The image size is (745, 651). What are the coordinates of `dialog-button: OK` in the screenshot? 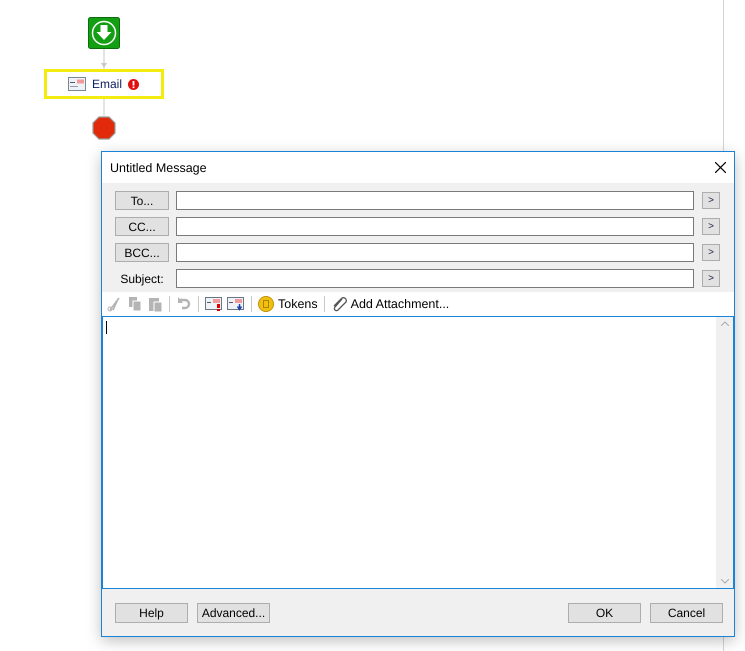 It's located at (604, 612).